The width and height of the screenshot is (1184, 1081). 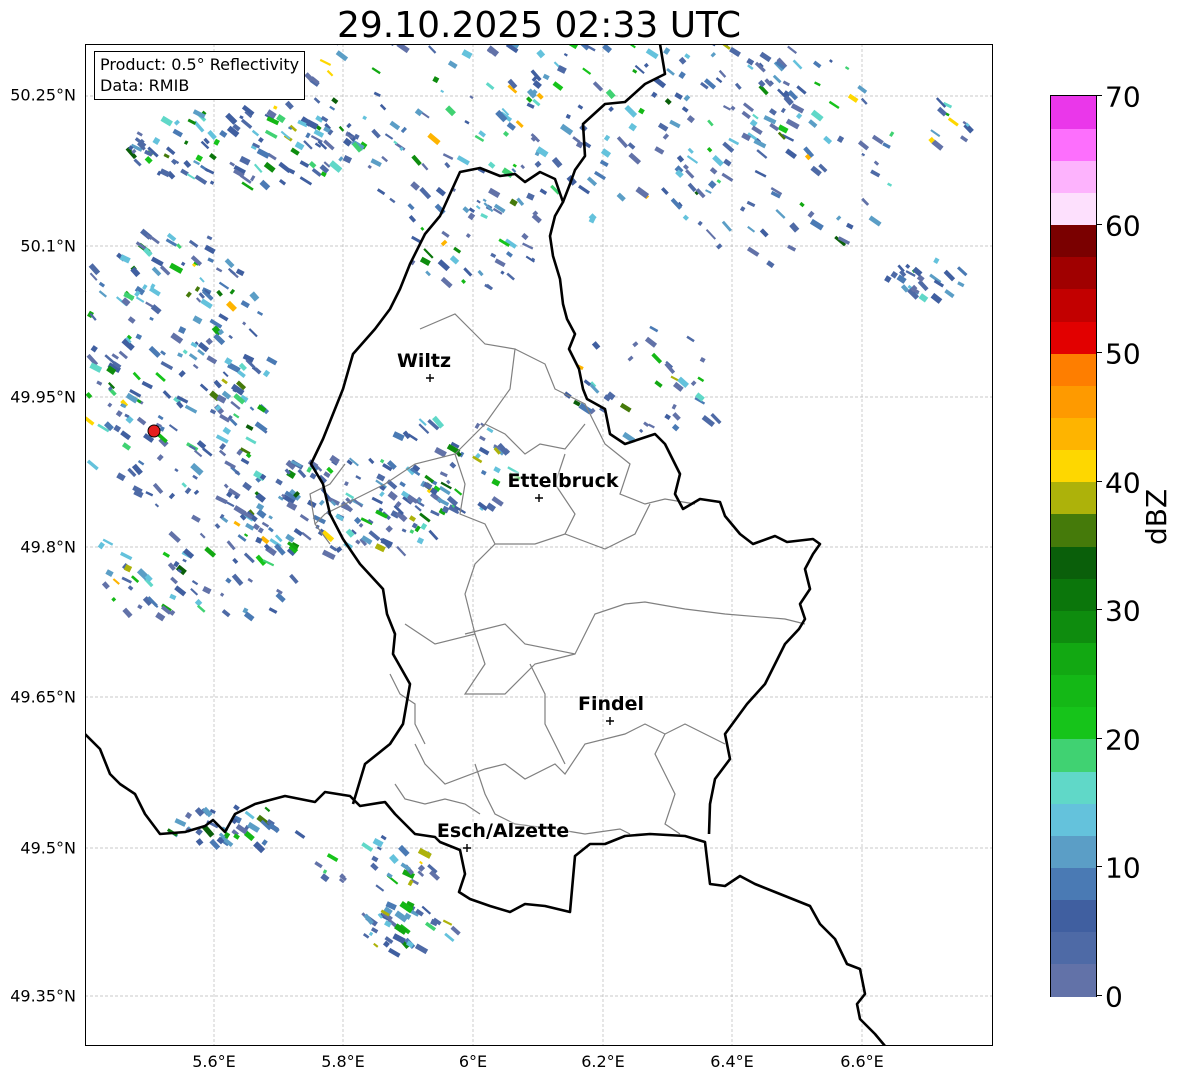 I want to click on data-source-text: Data: RMIB, so click(x=145, y=85).